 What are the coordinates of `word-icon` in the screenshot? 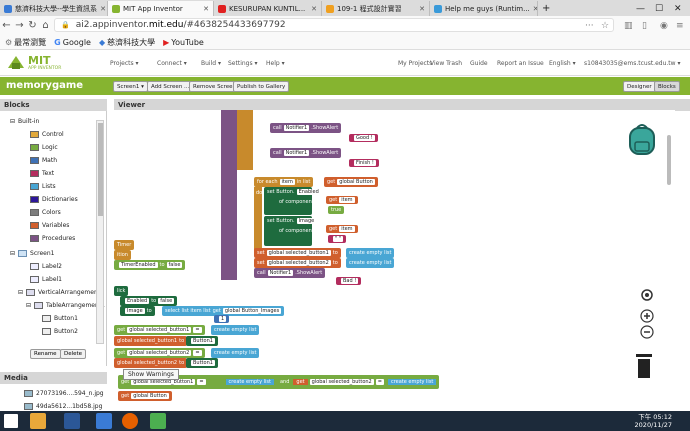 It's located at (72, 421).